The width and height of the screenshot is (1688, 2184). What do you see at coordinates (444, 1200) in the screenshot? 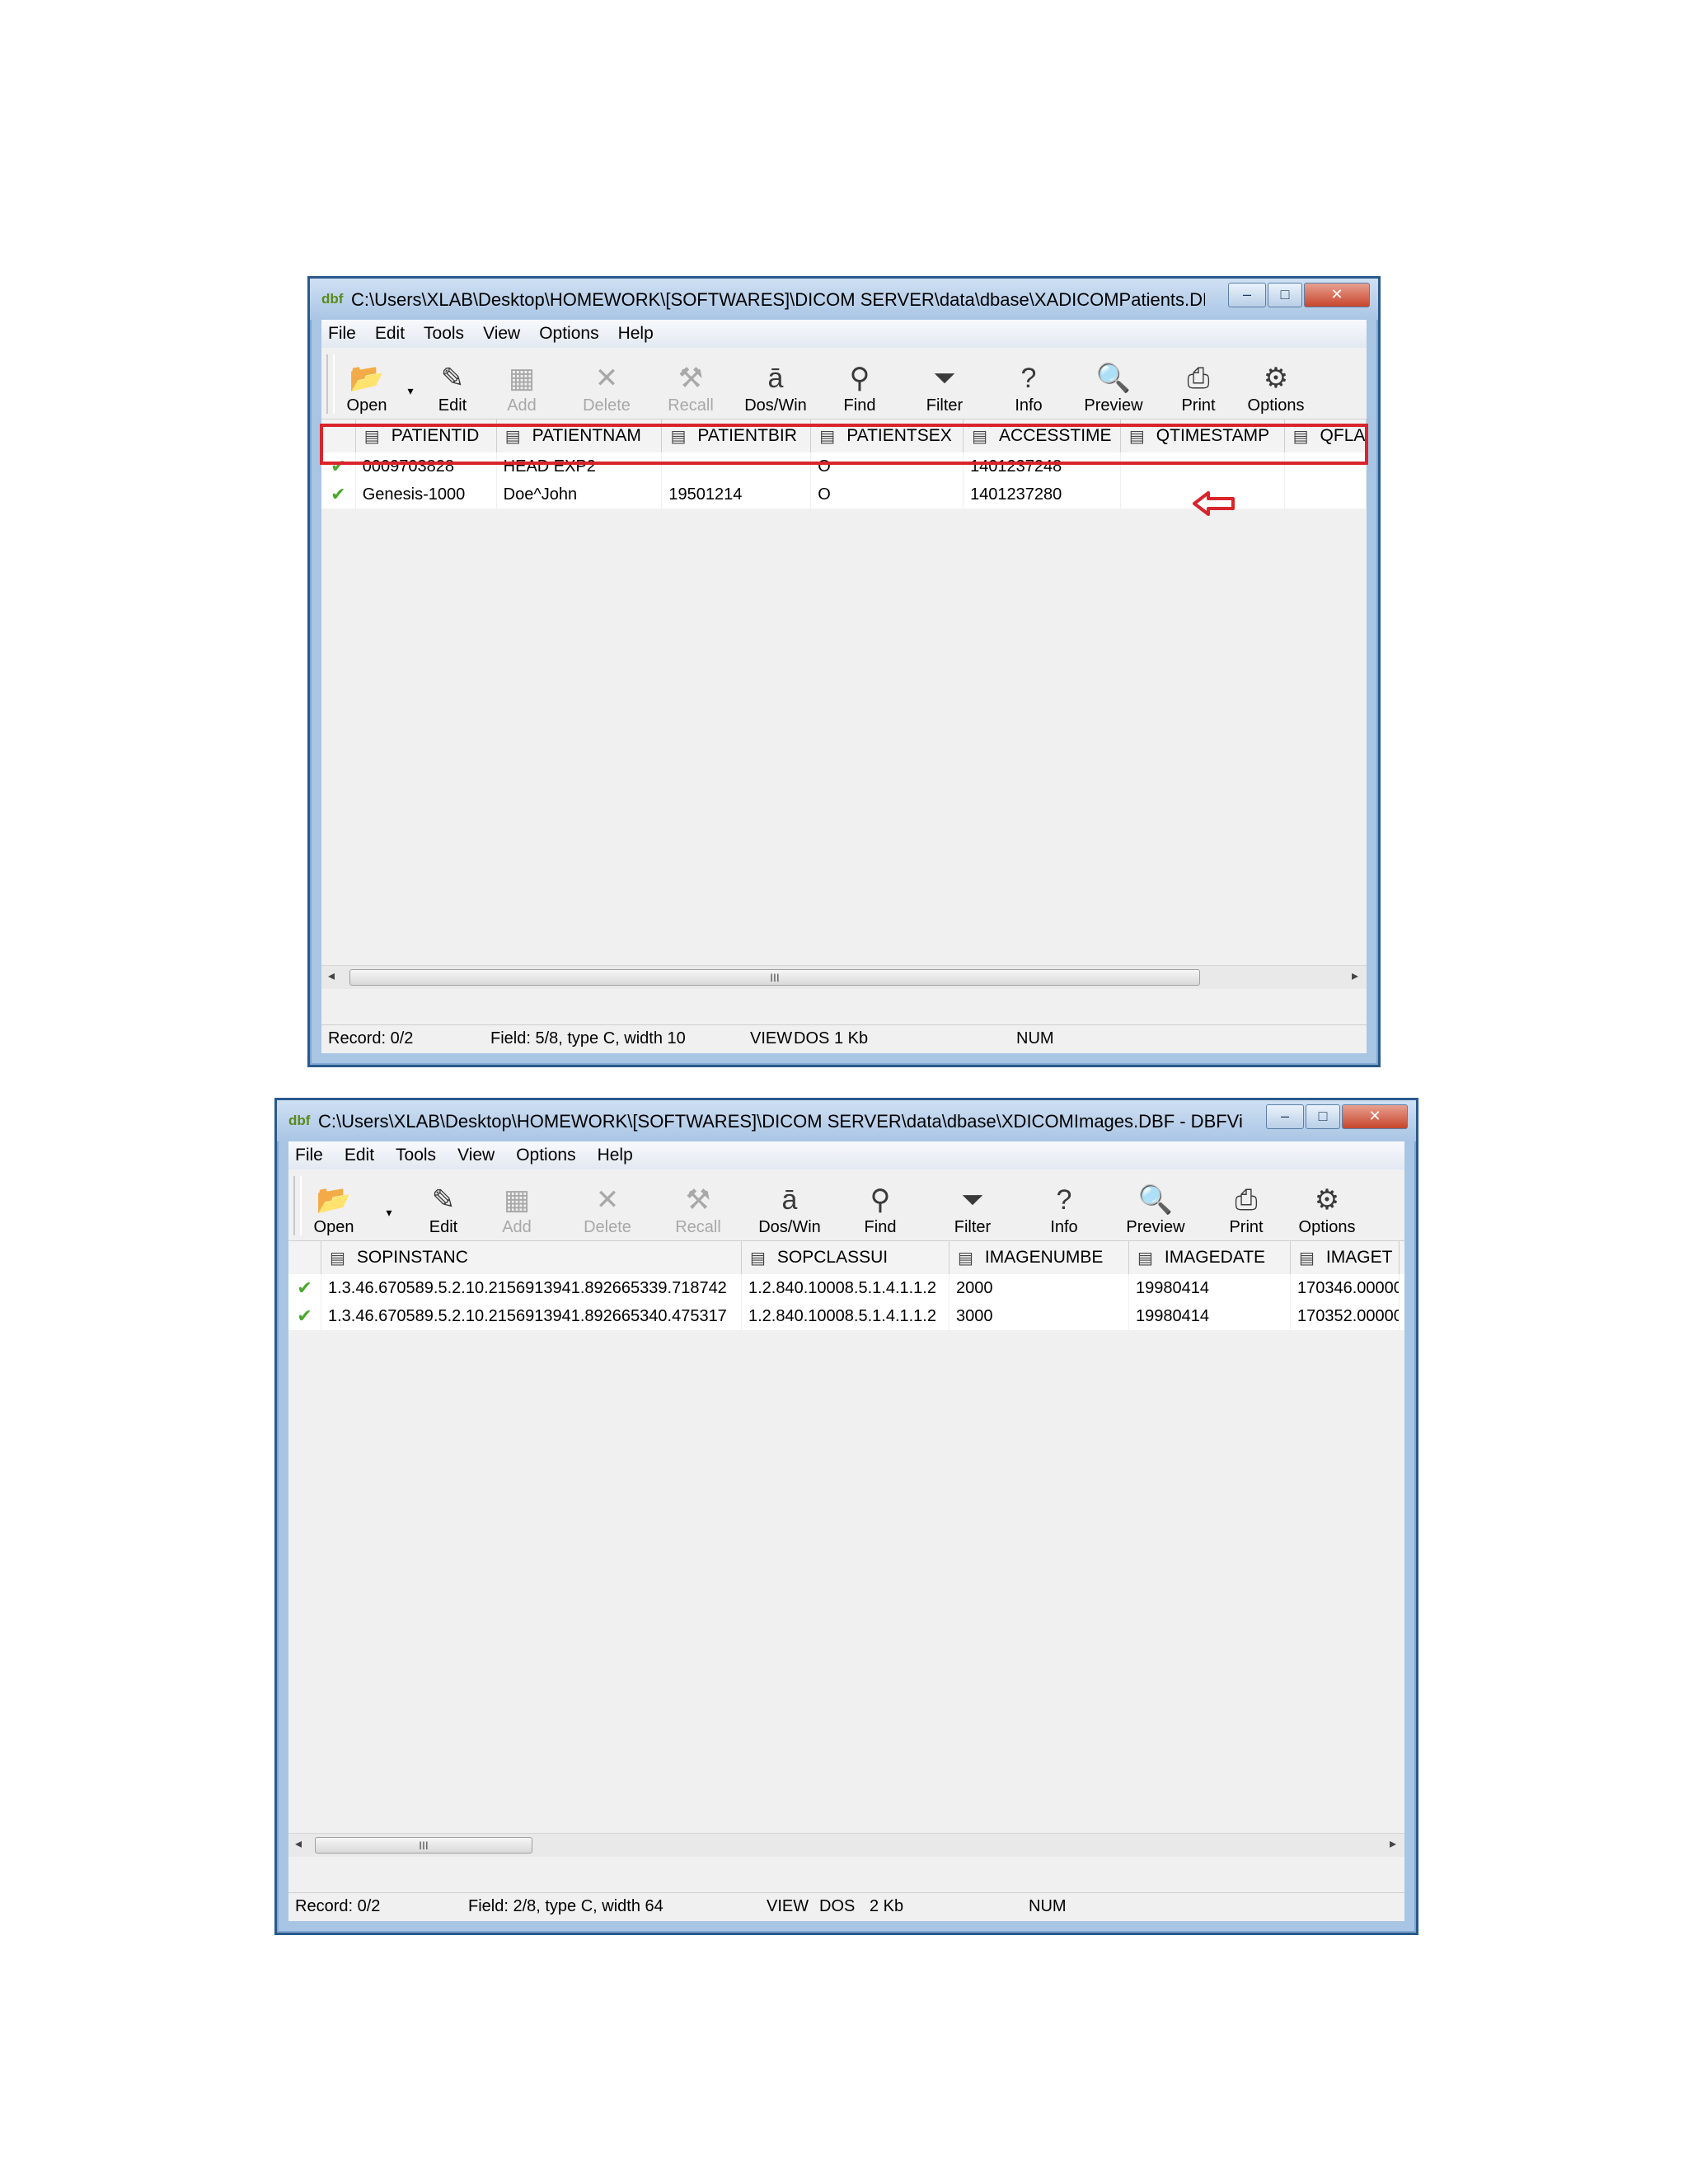
I see `edit-icon: ✎` at bounding box center [444, 1200].